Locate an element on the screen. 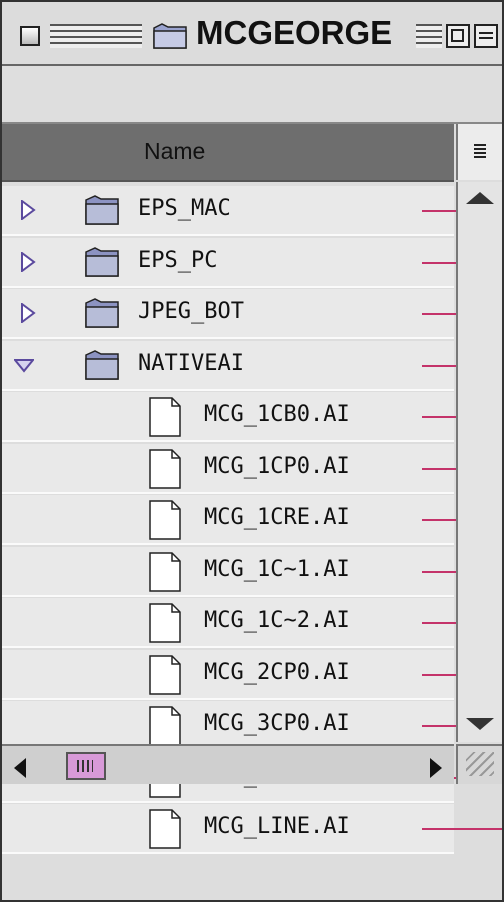 The image size is (504, 902). file-name: MCG_1CRE.AI is located at coordinates (277, 517).